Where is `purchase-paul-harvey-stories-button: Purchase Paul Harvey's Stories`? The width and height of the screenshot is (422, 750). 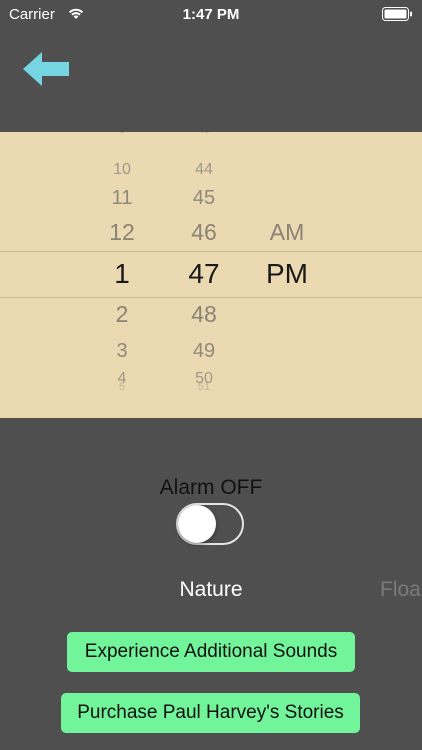 purchase-paul-harvey-stories-button: Purchase Paul Harvey's Stories is located at coordinates (210, 713).